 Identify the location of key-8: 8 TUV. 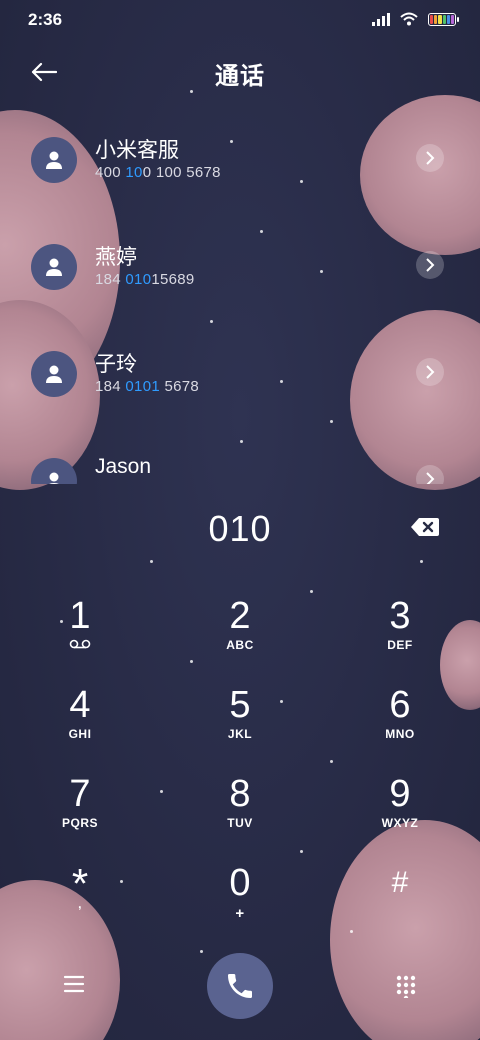
(240, 816).